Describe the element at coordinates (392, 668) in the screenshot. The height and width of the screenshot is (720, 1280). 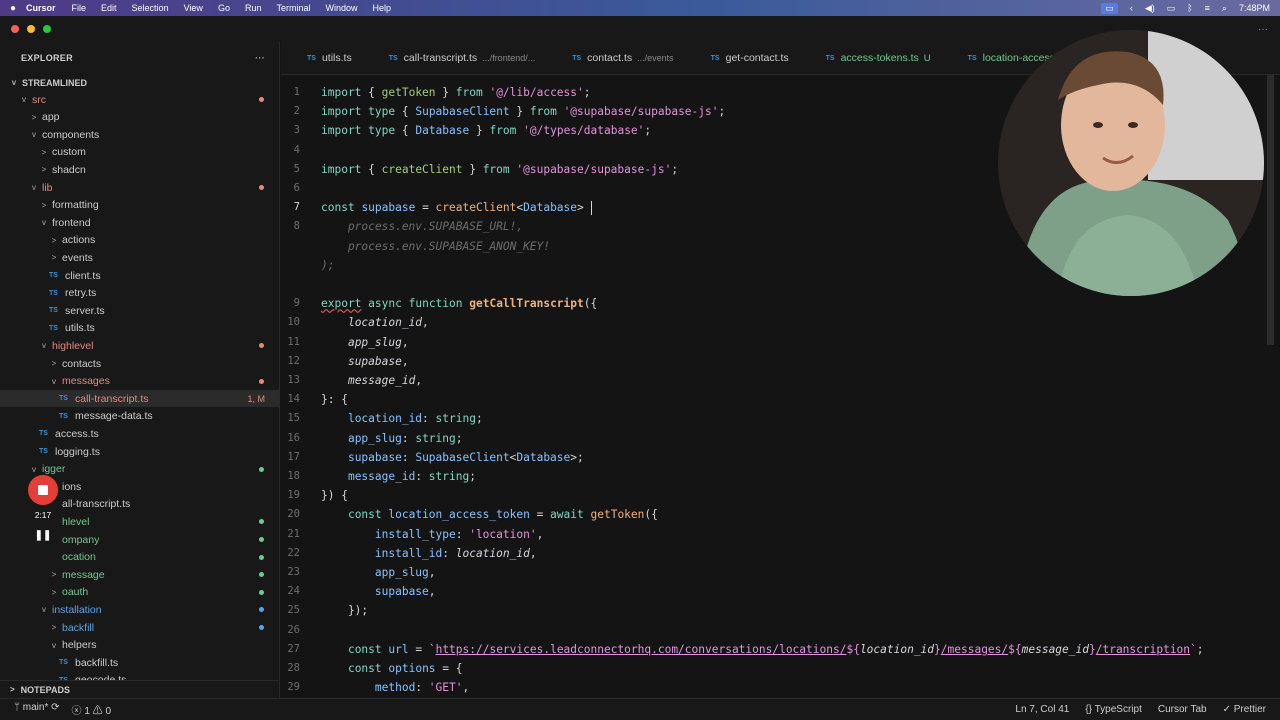
I see `code-line: const options = {` at that location.